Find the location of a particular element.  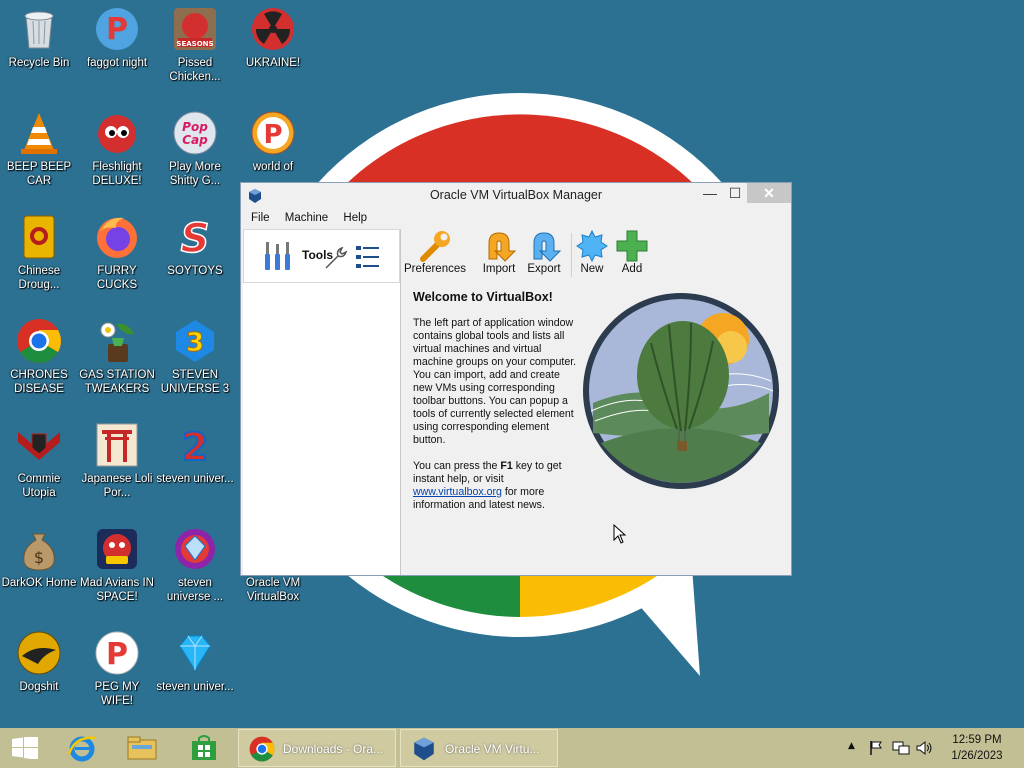

radiation-icon is located at coordinates (273, 29).